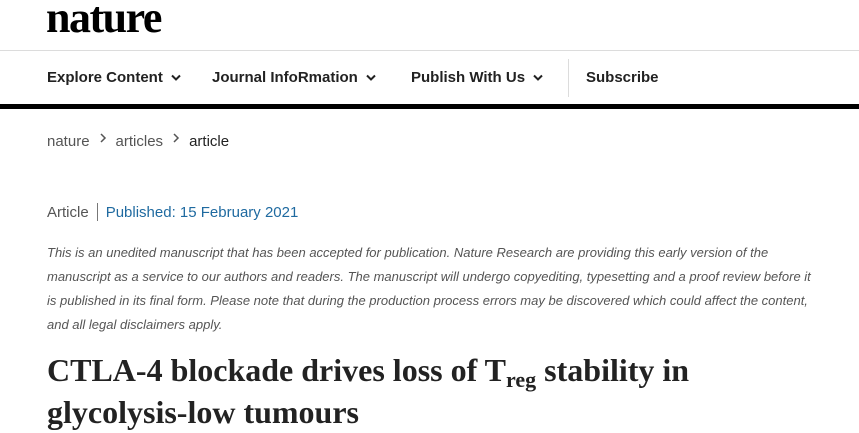 This screenshot has height=433, width=859. Describe the element at coordinates (429, 25) in the screenshot. I see `logo-bar: nature` at that location.